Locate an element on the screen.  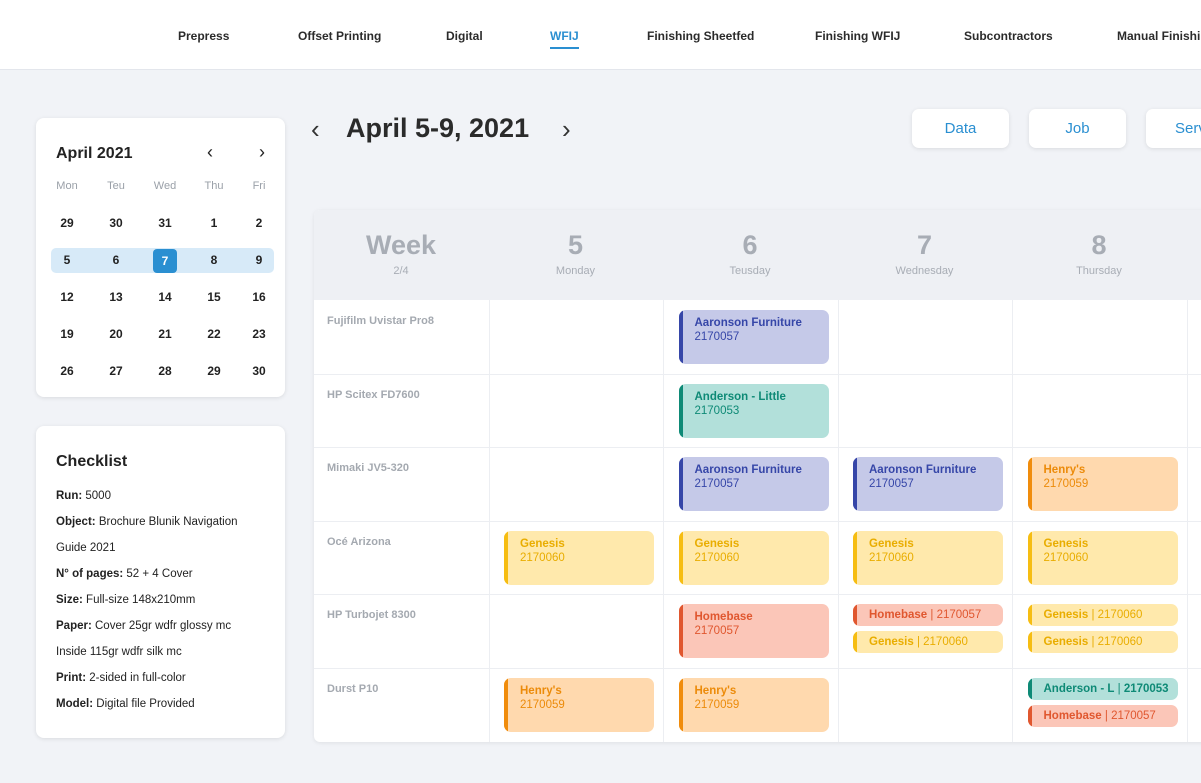
machine-label: Fujifilm Uvistar Pro8 is located at coordinates (380, 321).